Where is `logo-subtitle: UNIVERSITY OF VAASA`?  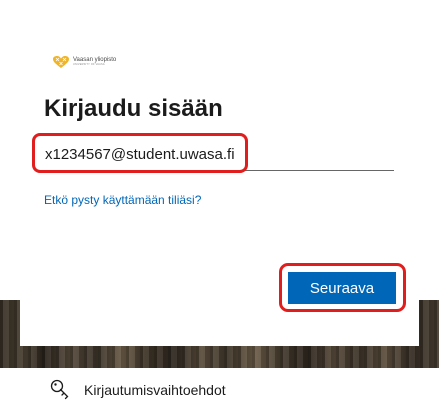
logo-subtitle: UNIVERSITY OF VAASA is located at coordinates (89, 65).